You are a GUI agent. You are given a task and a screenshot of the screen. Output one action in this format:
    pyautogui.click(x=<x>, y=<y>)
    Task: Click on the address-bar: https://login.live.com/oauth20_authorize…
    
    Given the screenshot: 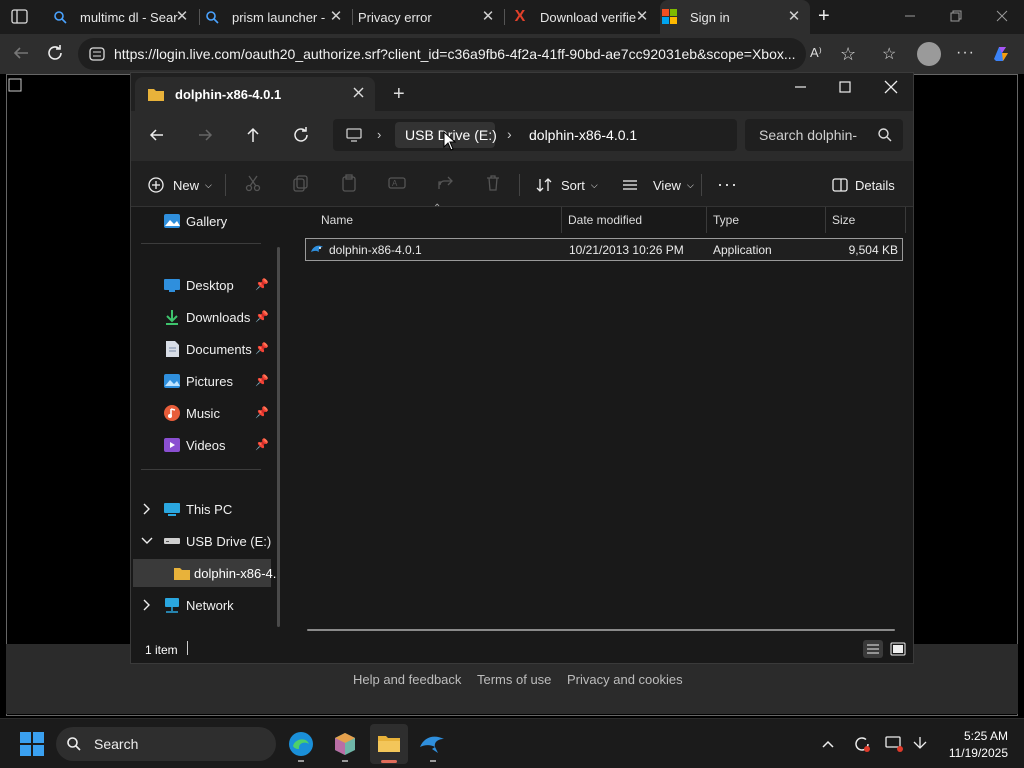 What is the action you would take?
    pyautogui.click(x=442, y=54)
    